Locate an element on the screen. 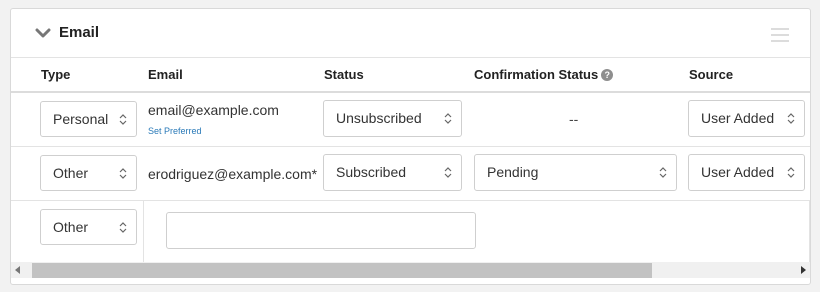 The height and width of the screenshot is (292, 820). column-header-email: Email is located at coordinates (165, 74).